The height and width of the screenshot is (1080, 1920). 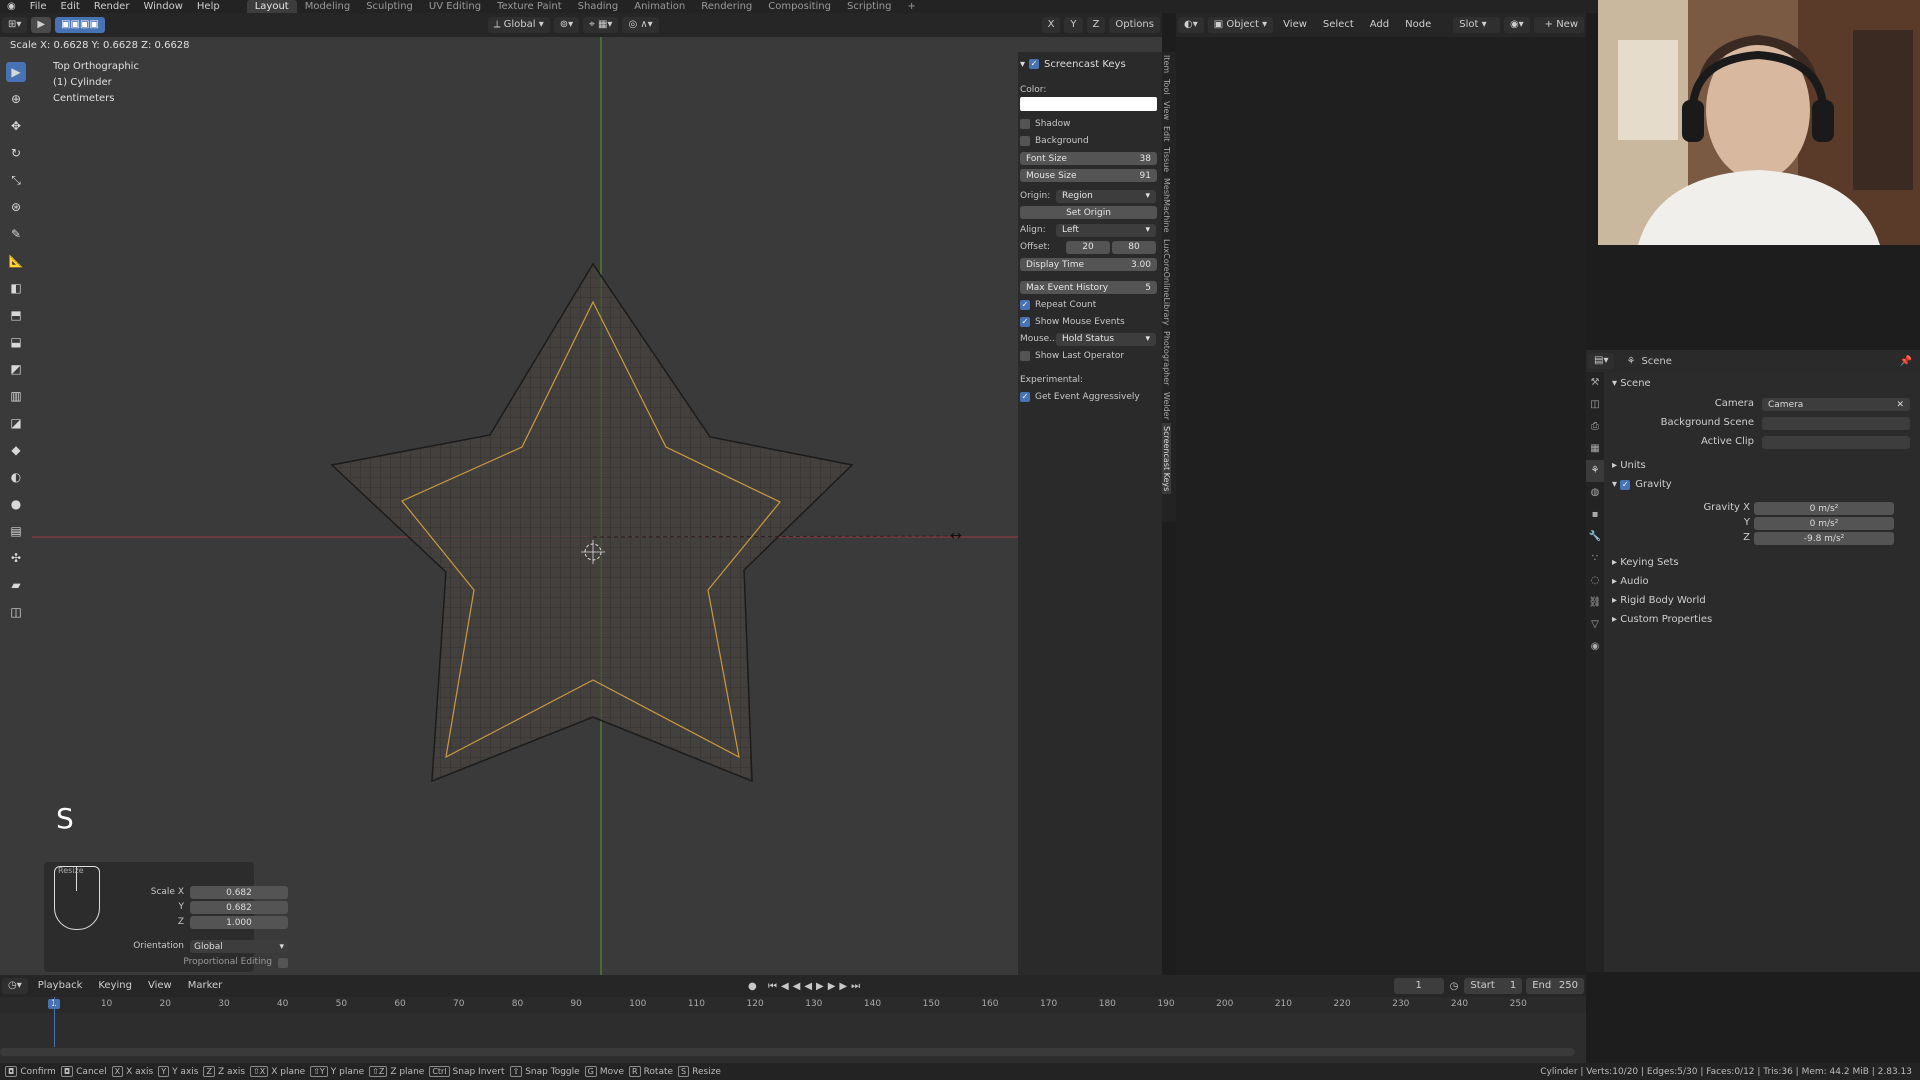 I want to click on timeline-editor-type-icon: ◷▾, so click(x=15, y=986).